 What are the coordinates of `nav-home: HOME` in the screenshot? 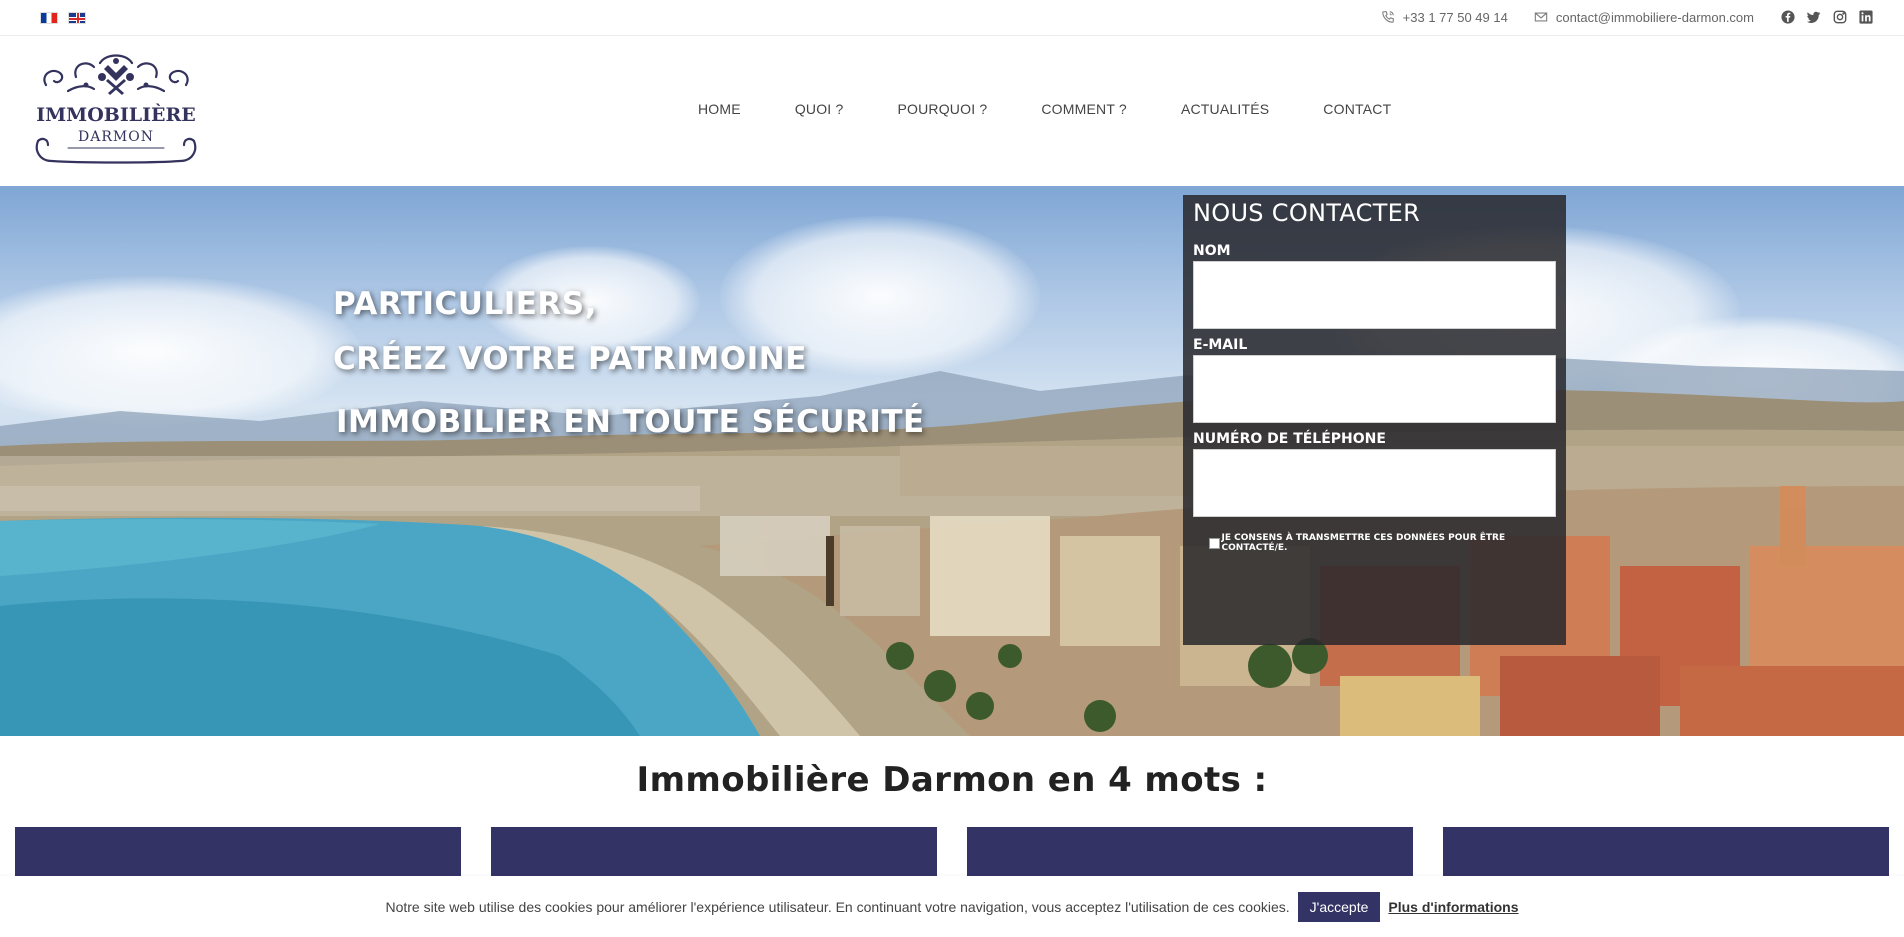 It's located at (719, 109).